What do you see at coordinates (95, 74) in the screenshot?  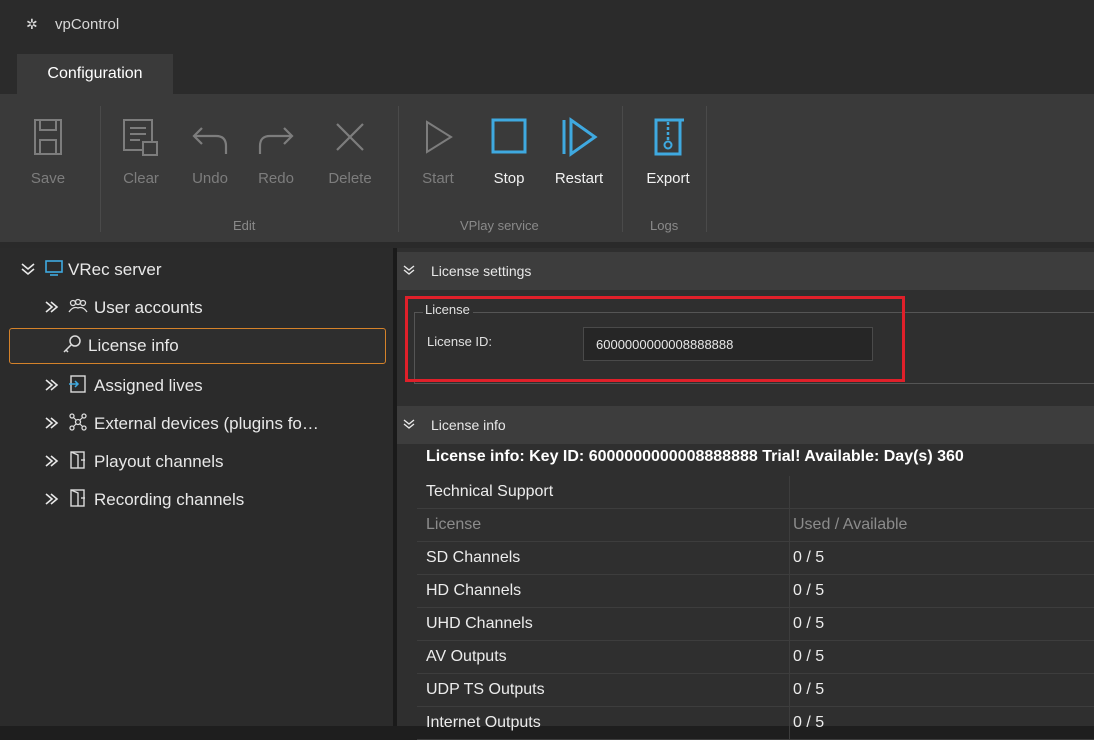 I see `tab-configuration: Configuration` at bounding box center [95, 74].